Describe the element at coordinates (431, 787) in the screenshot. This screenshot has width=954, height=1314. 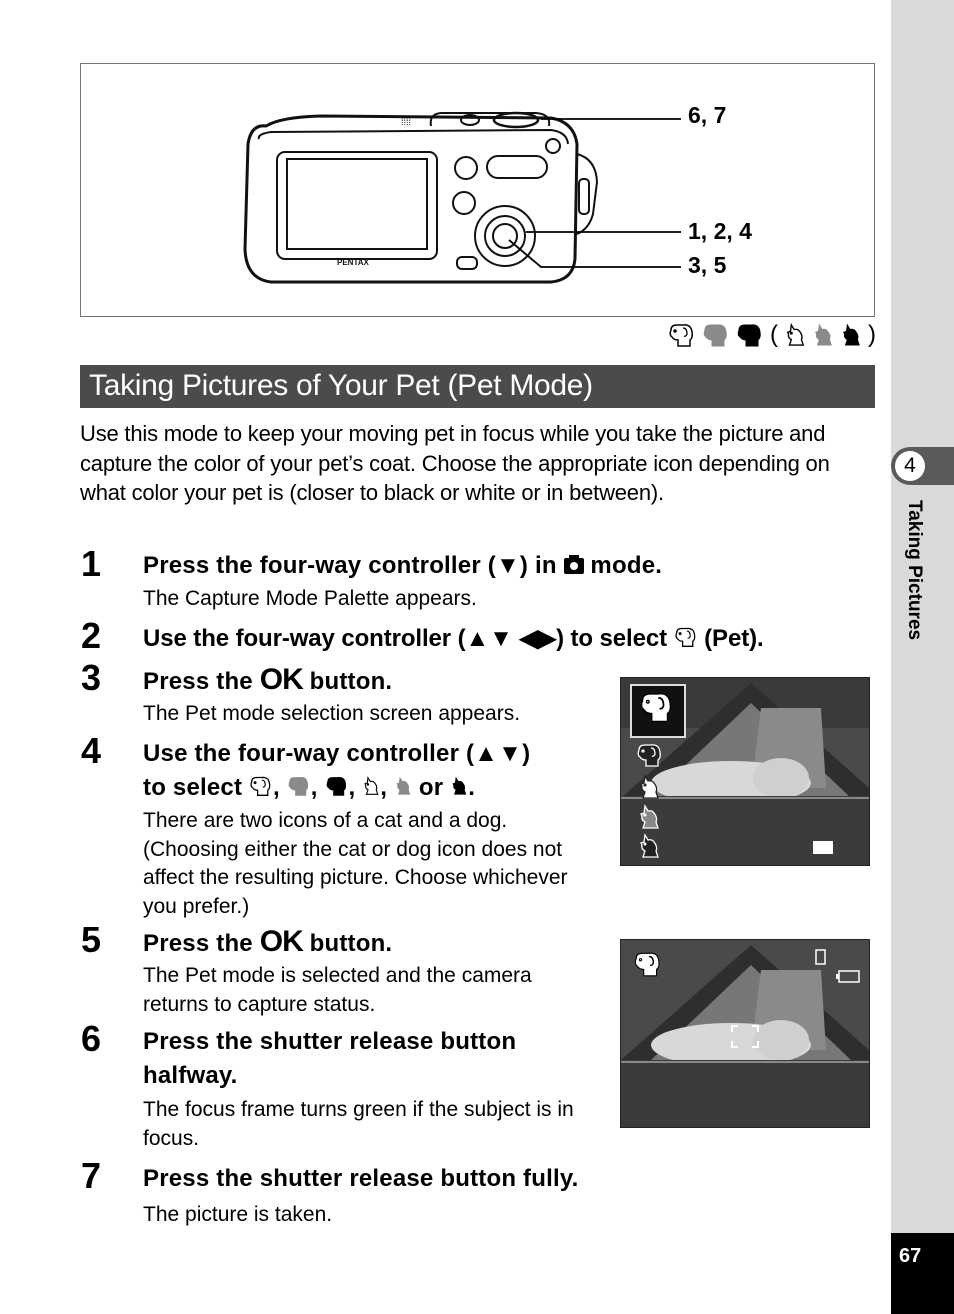
I see `or-word: or` at that location.